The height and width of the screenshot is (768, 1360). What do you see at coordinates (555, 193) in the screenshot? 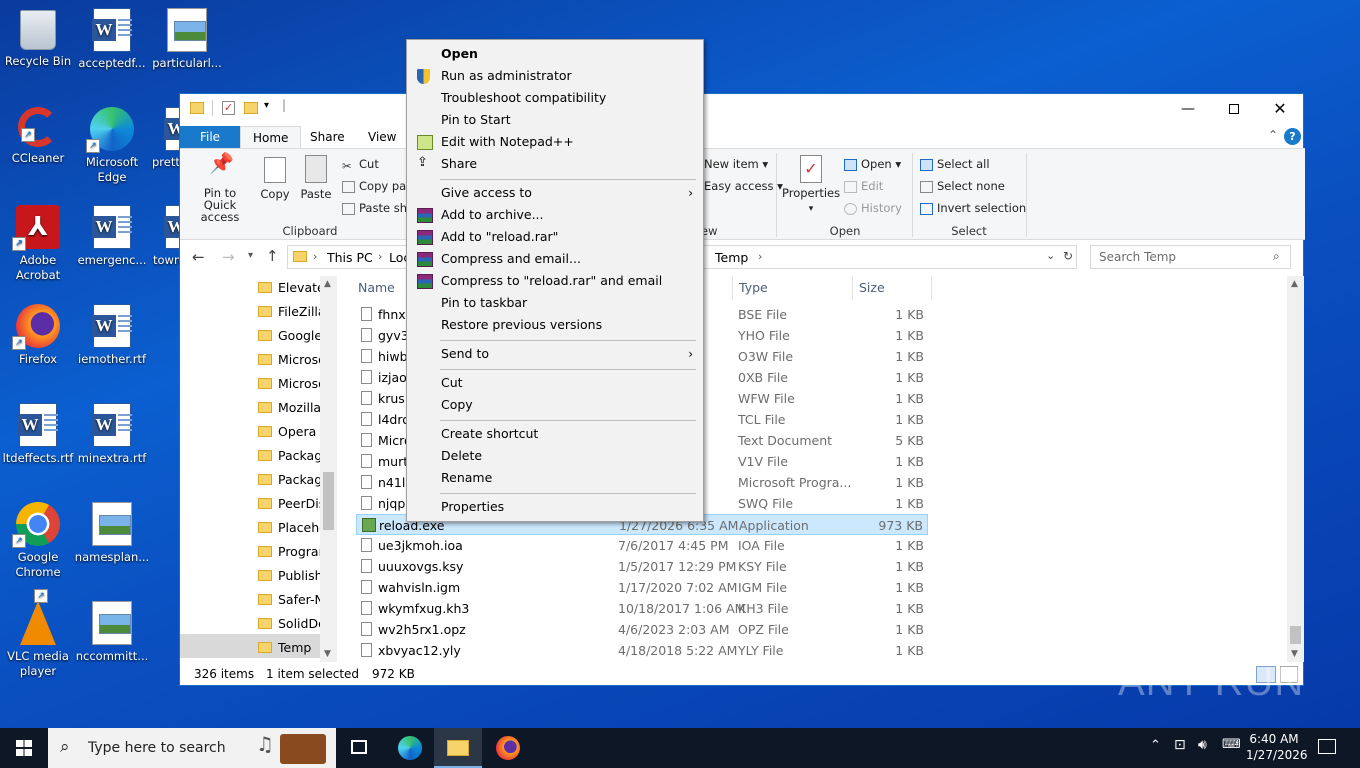
I see `menu-item-give-access: Give access to ›` at bounding box center [555, 193].